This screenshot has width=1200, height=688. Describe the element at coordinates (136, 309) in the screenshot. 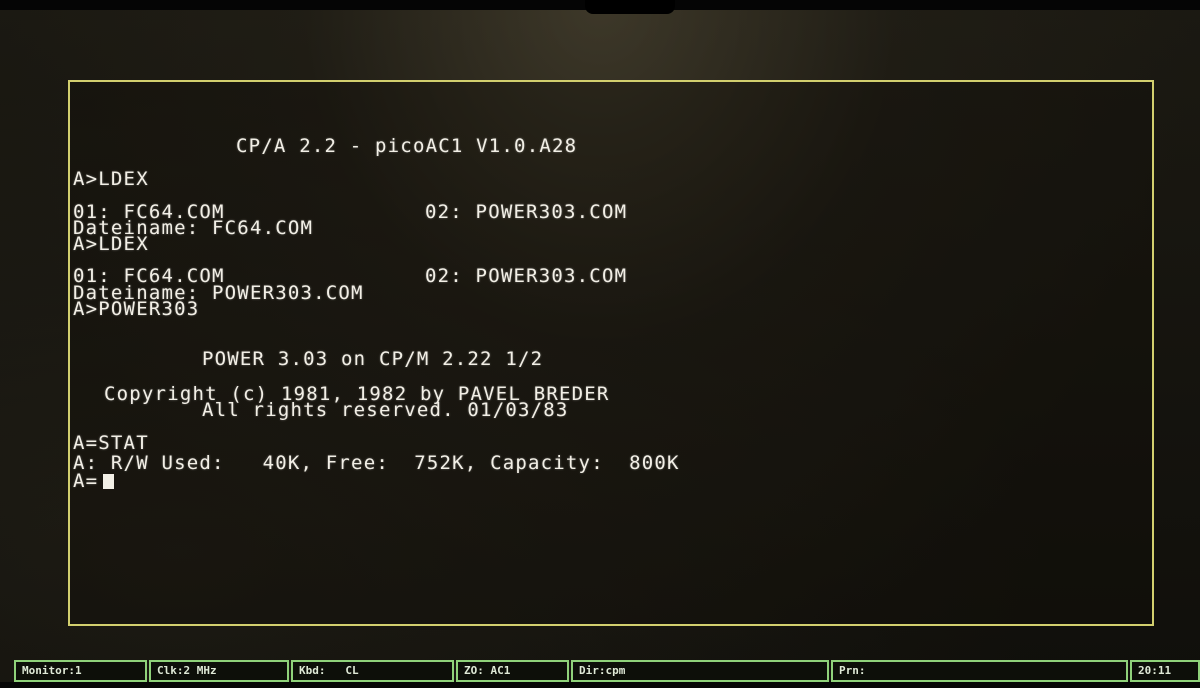

I see `command-line: A>POWER303` at that location.